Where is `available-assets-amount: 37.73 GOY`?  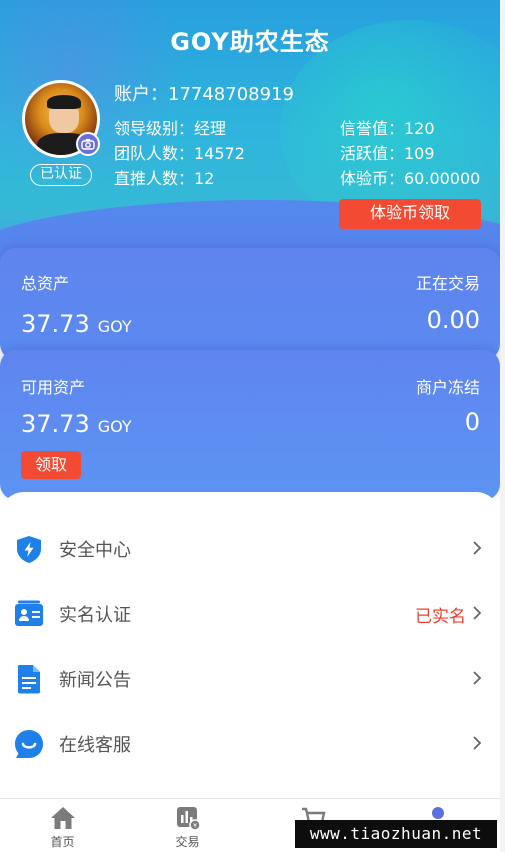
available-assets-amount: 37.73 GOY is located at coordinates (76, 424).